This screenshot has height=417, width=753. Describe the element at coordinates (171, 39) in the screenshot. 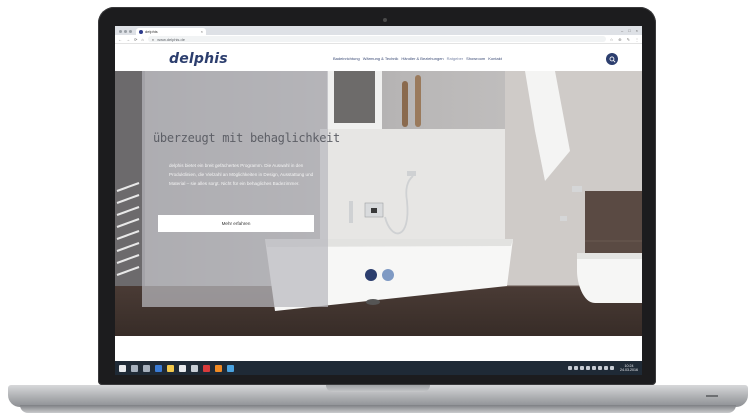

I see `address-text: www.delphis.de` at that location.